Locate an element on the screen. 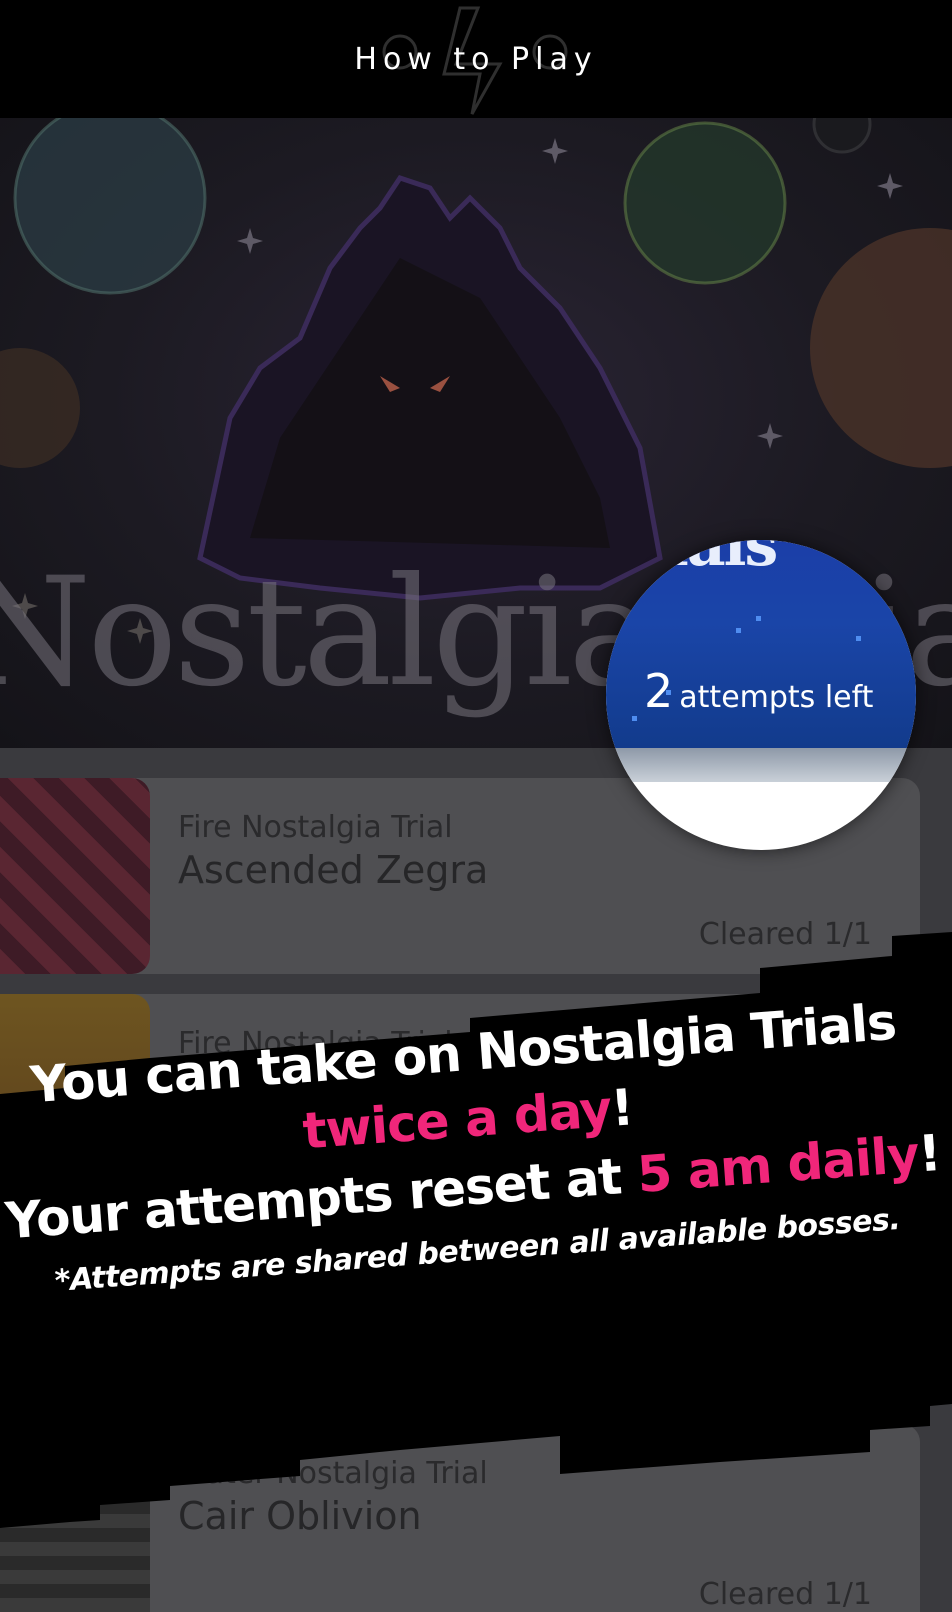 The height and width of the screenshot is (1612, 952). page-title: How to Play is located at coordinates (476, 59).